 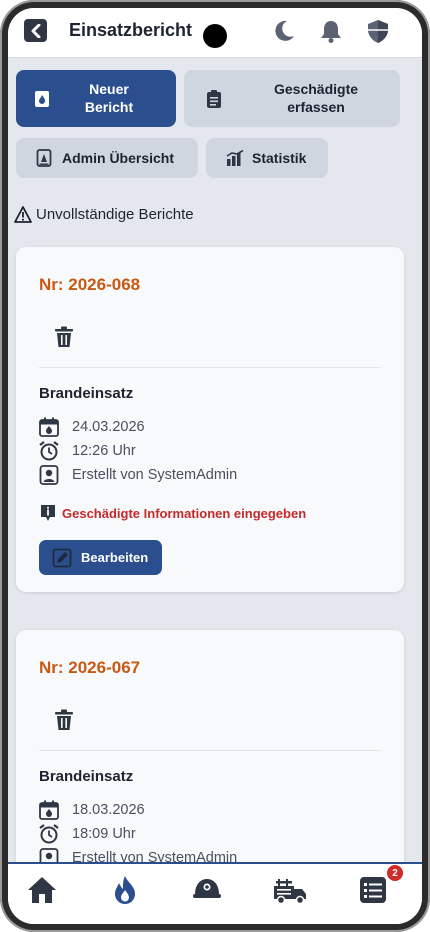 What do you see at coordinates (62, 557) in the screenshot?
I see `edit-document-icon` at bounding box center [62, 557].